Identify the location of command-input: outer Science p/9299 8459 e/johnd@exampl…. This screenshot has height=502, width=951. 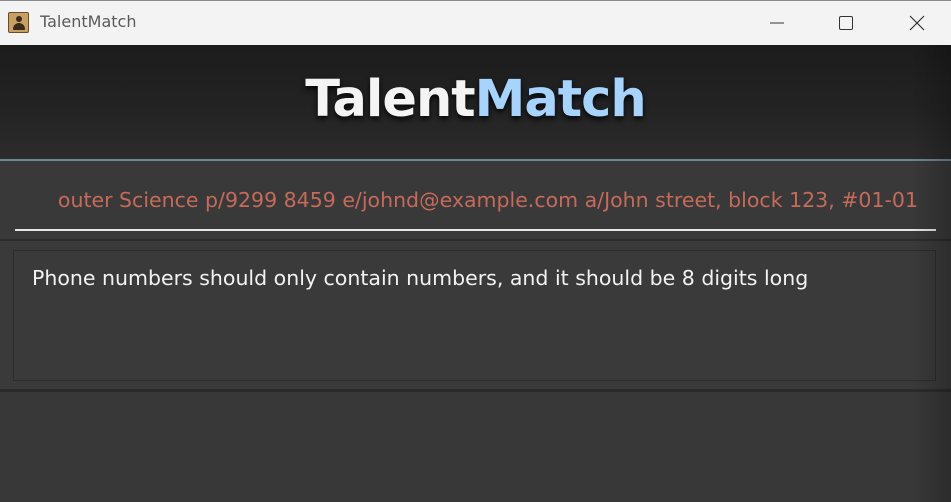
(475, 200).